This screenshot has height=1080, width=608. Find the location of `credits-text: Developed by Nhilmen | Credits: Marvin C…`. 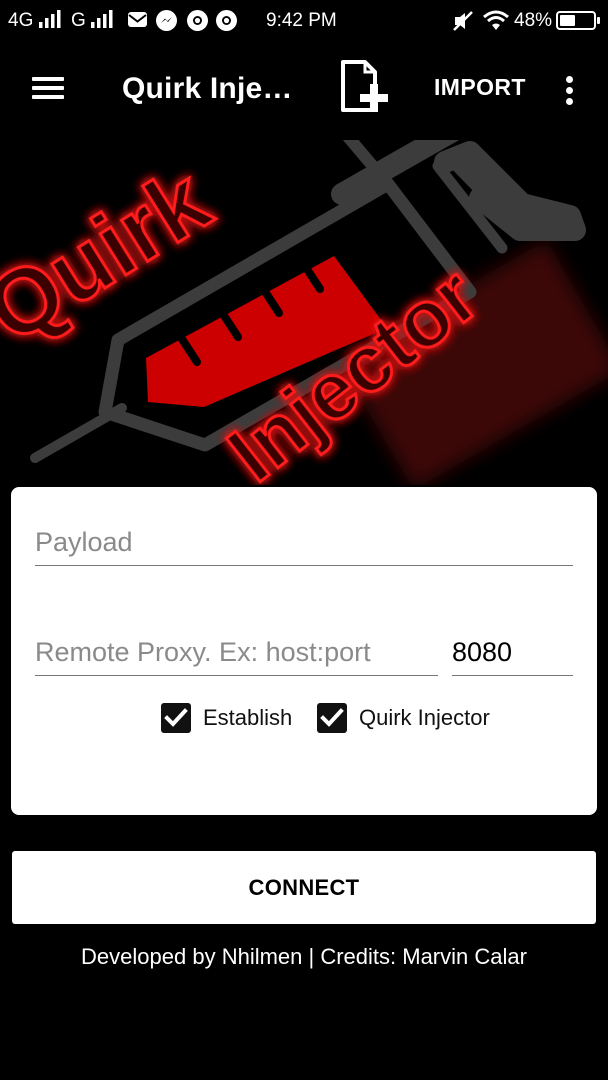

credits-text: Developed by Nhilmen | Credits: Marvin C… is located at coordinates (304, 956).